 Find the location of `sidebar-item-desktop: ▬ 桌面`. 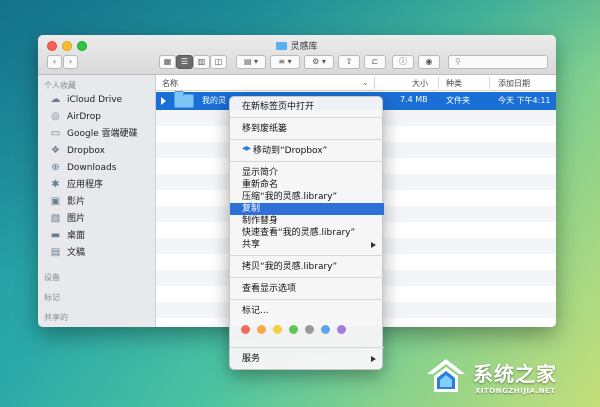

sidebar-item-desktop: ▬ 桌面 is located at coordinates (97, 236).